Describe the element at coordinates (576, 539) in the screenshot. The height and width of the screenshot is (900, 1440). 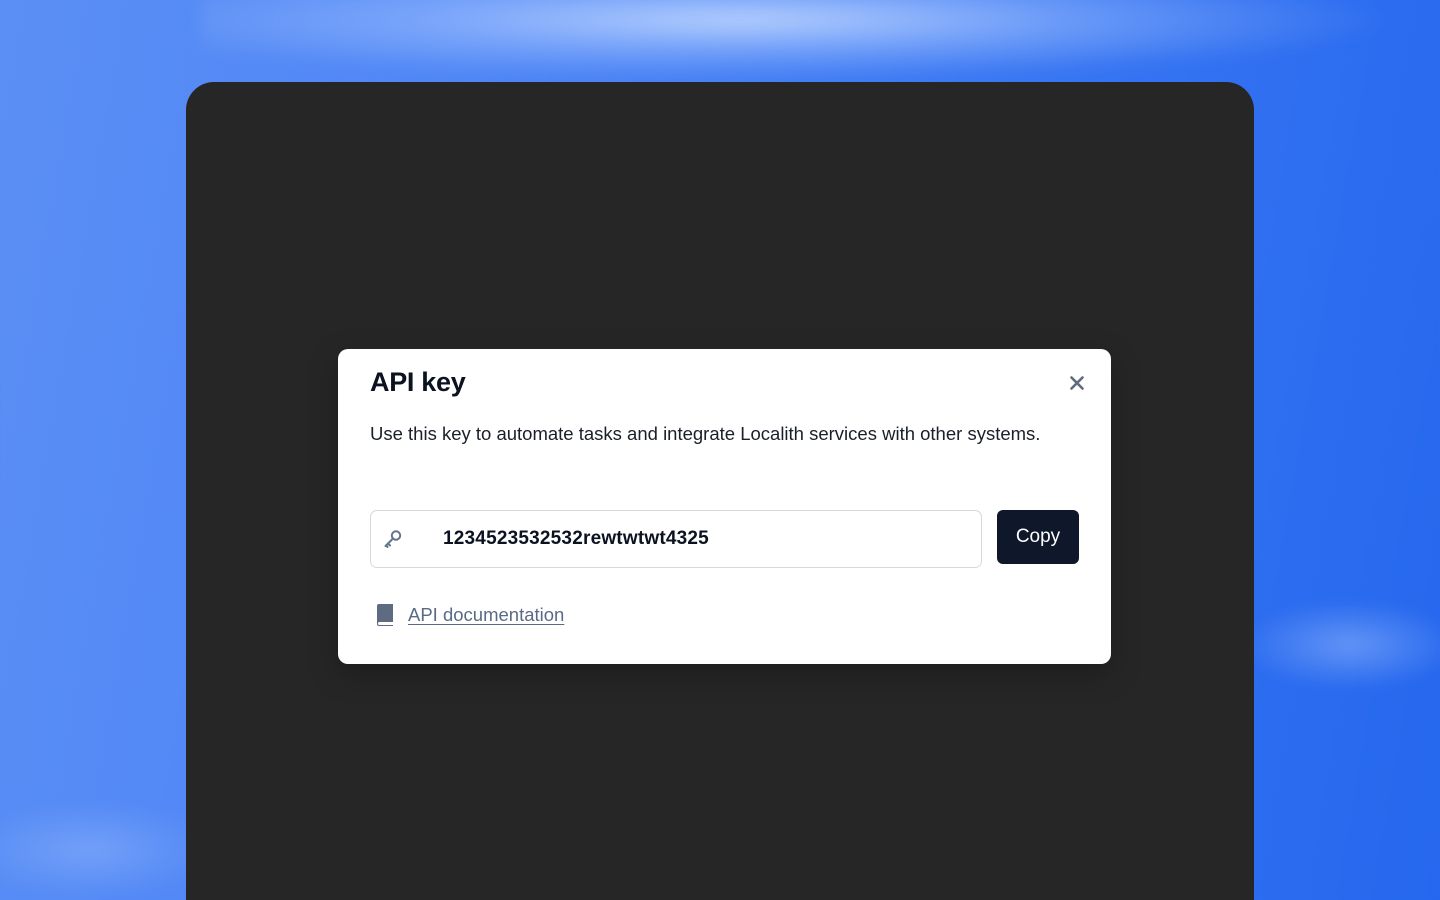
I see `api-key-value: 1234523532532rewtwtwt4325` at that location.